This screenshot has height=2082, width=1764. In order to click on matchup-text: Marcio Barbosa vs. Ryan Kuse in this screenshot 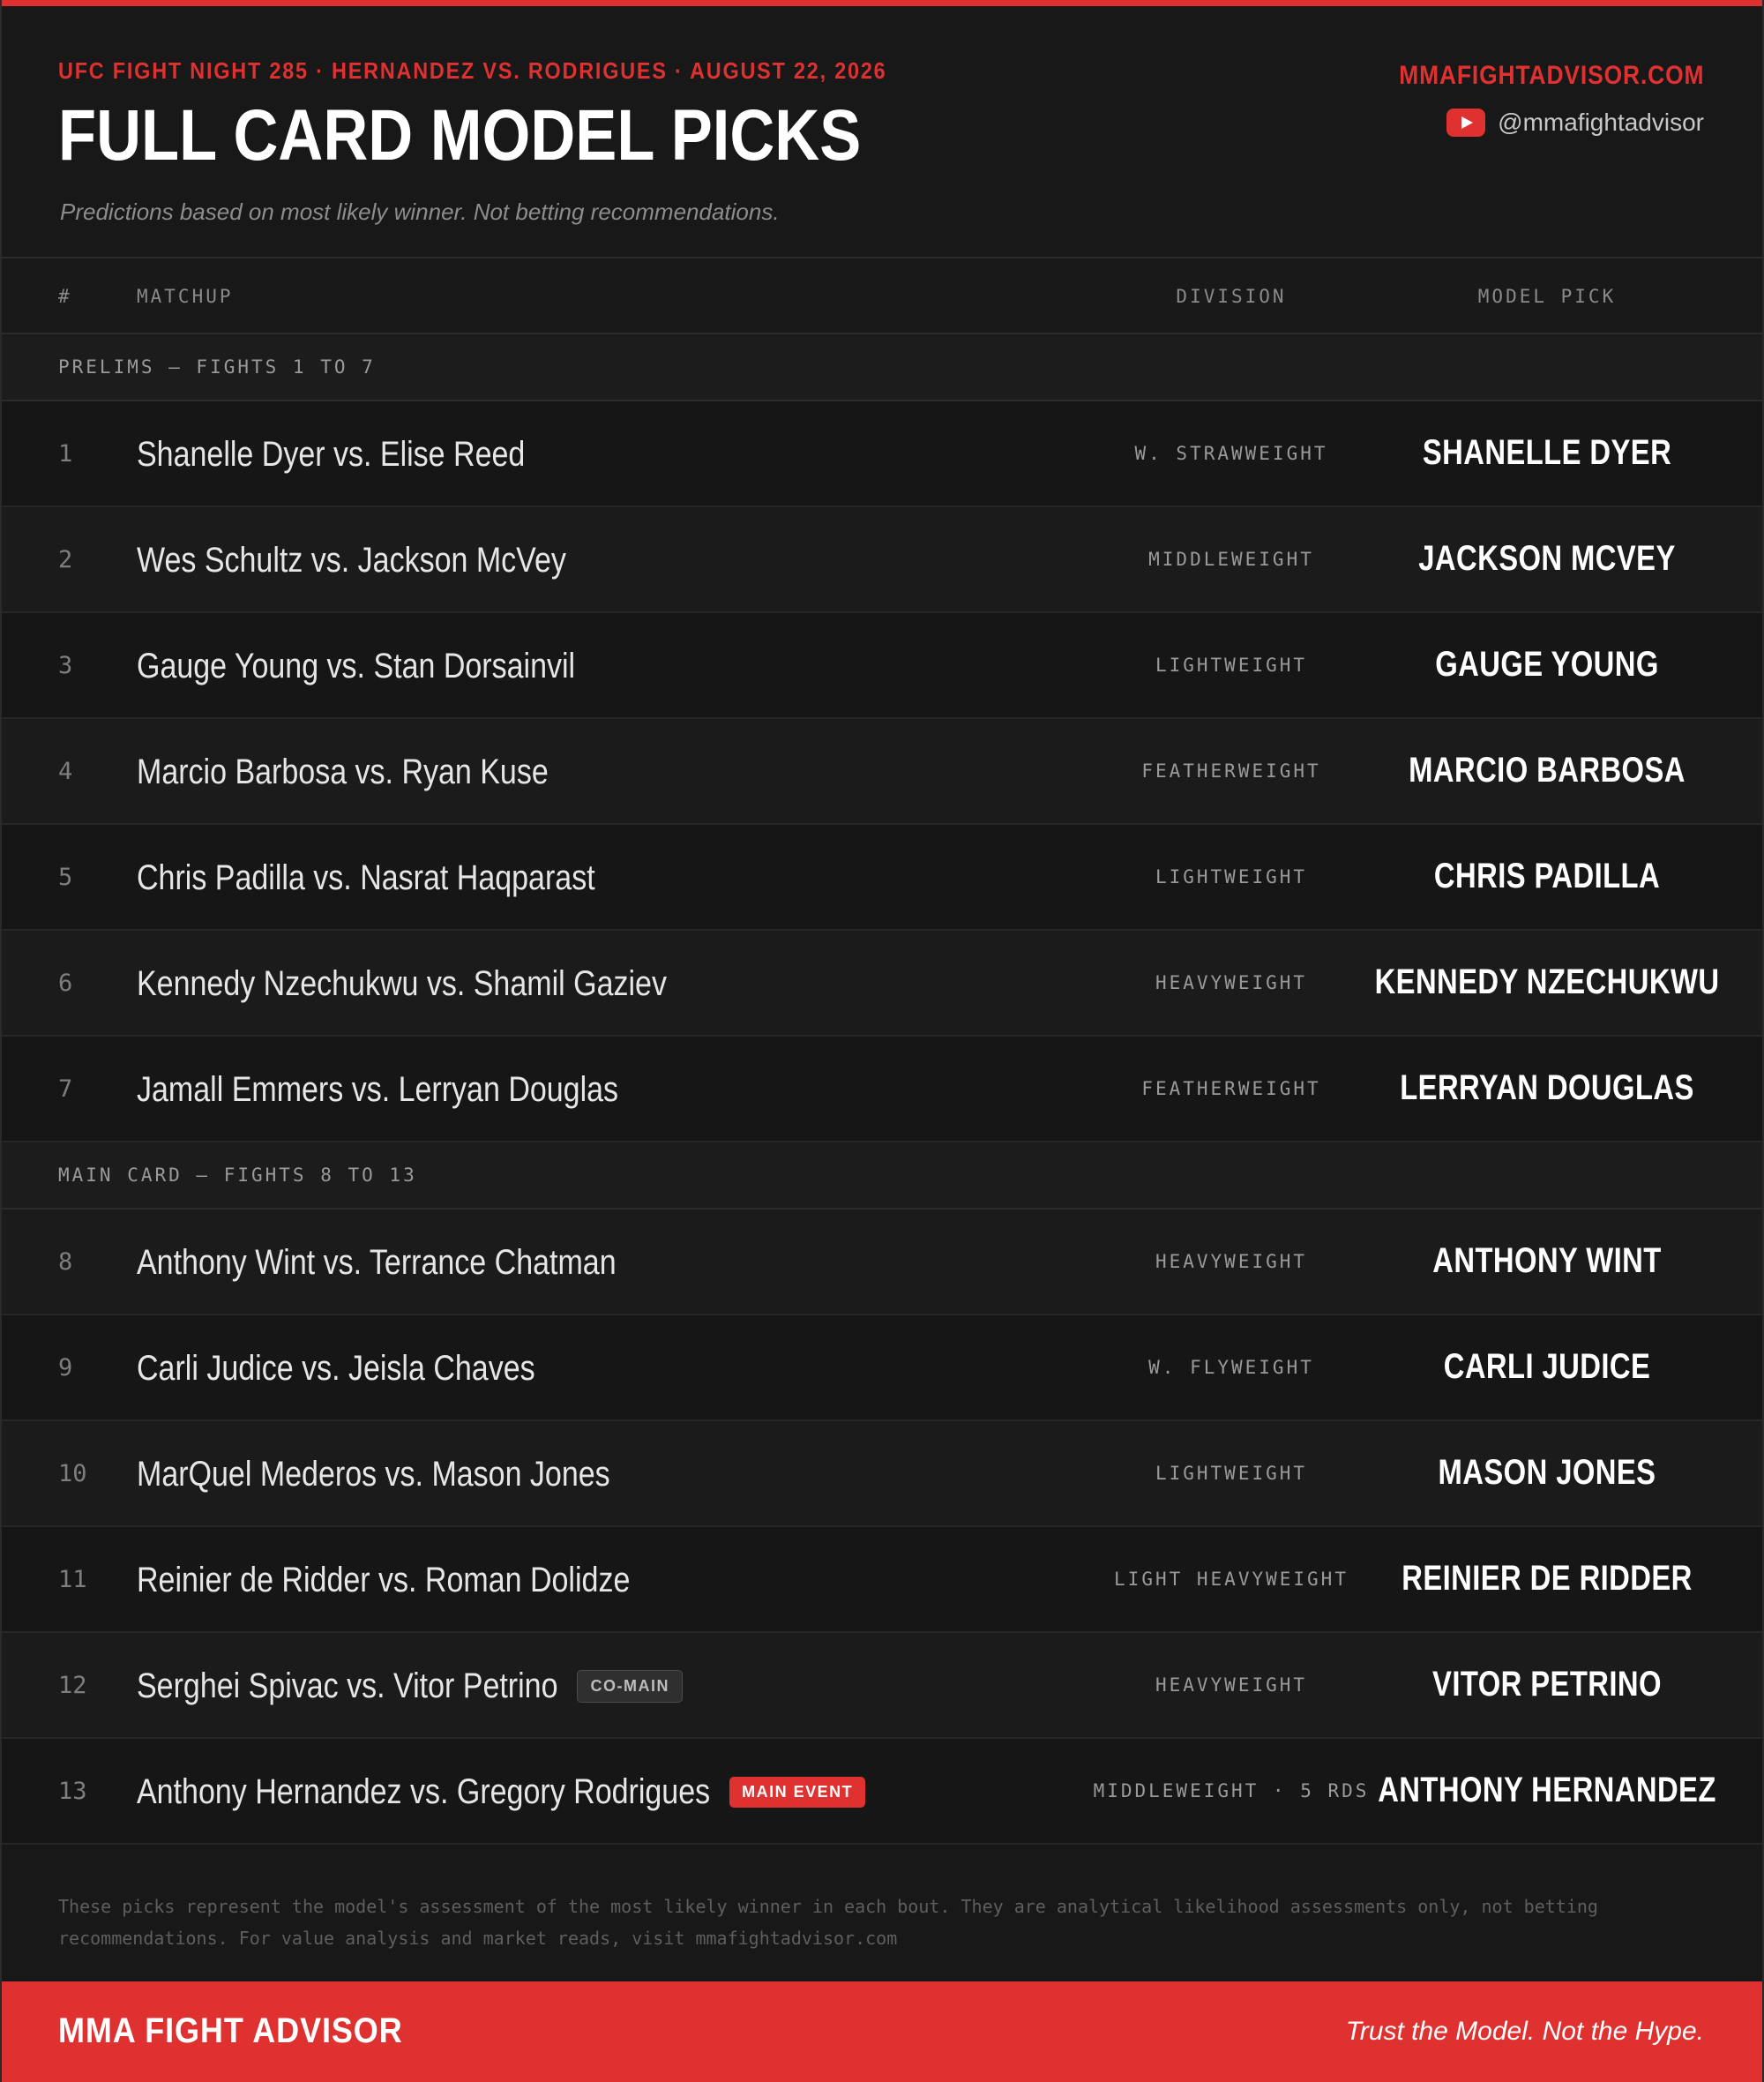, I will do `click(343, 771)`.